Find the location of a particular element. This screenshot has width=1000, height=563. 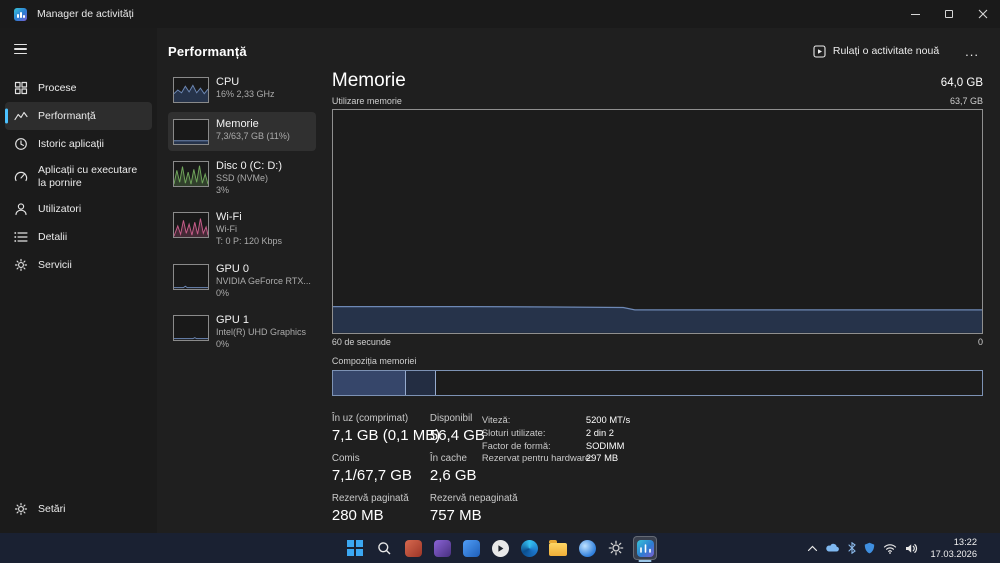

sidebar-item-label: Setări is located at coordinates (52, 508).